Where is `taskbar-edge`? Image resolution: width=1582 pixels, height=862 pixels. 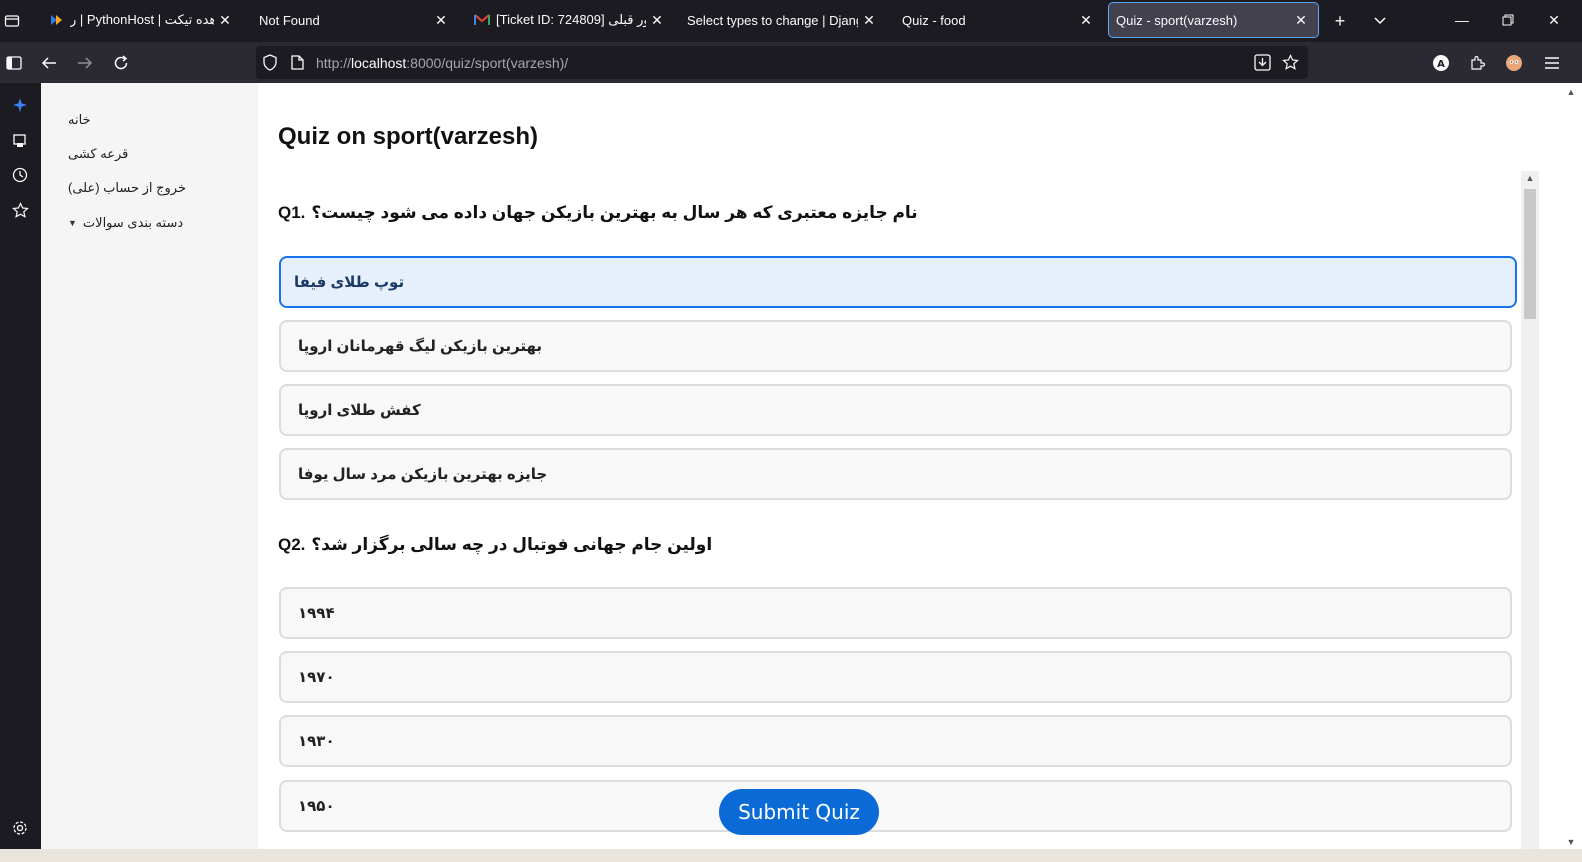 taskbar-edge is located at coordinates (791, 855).